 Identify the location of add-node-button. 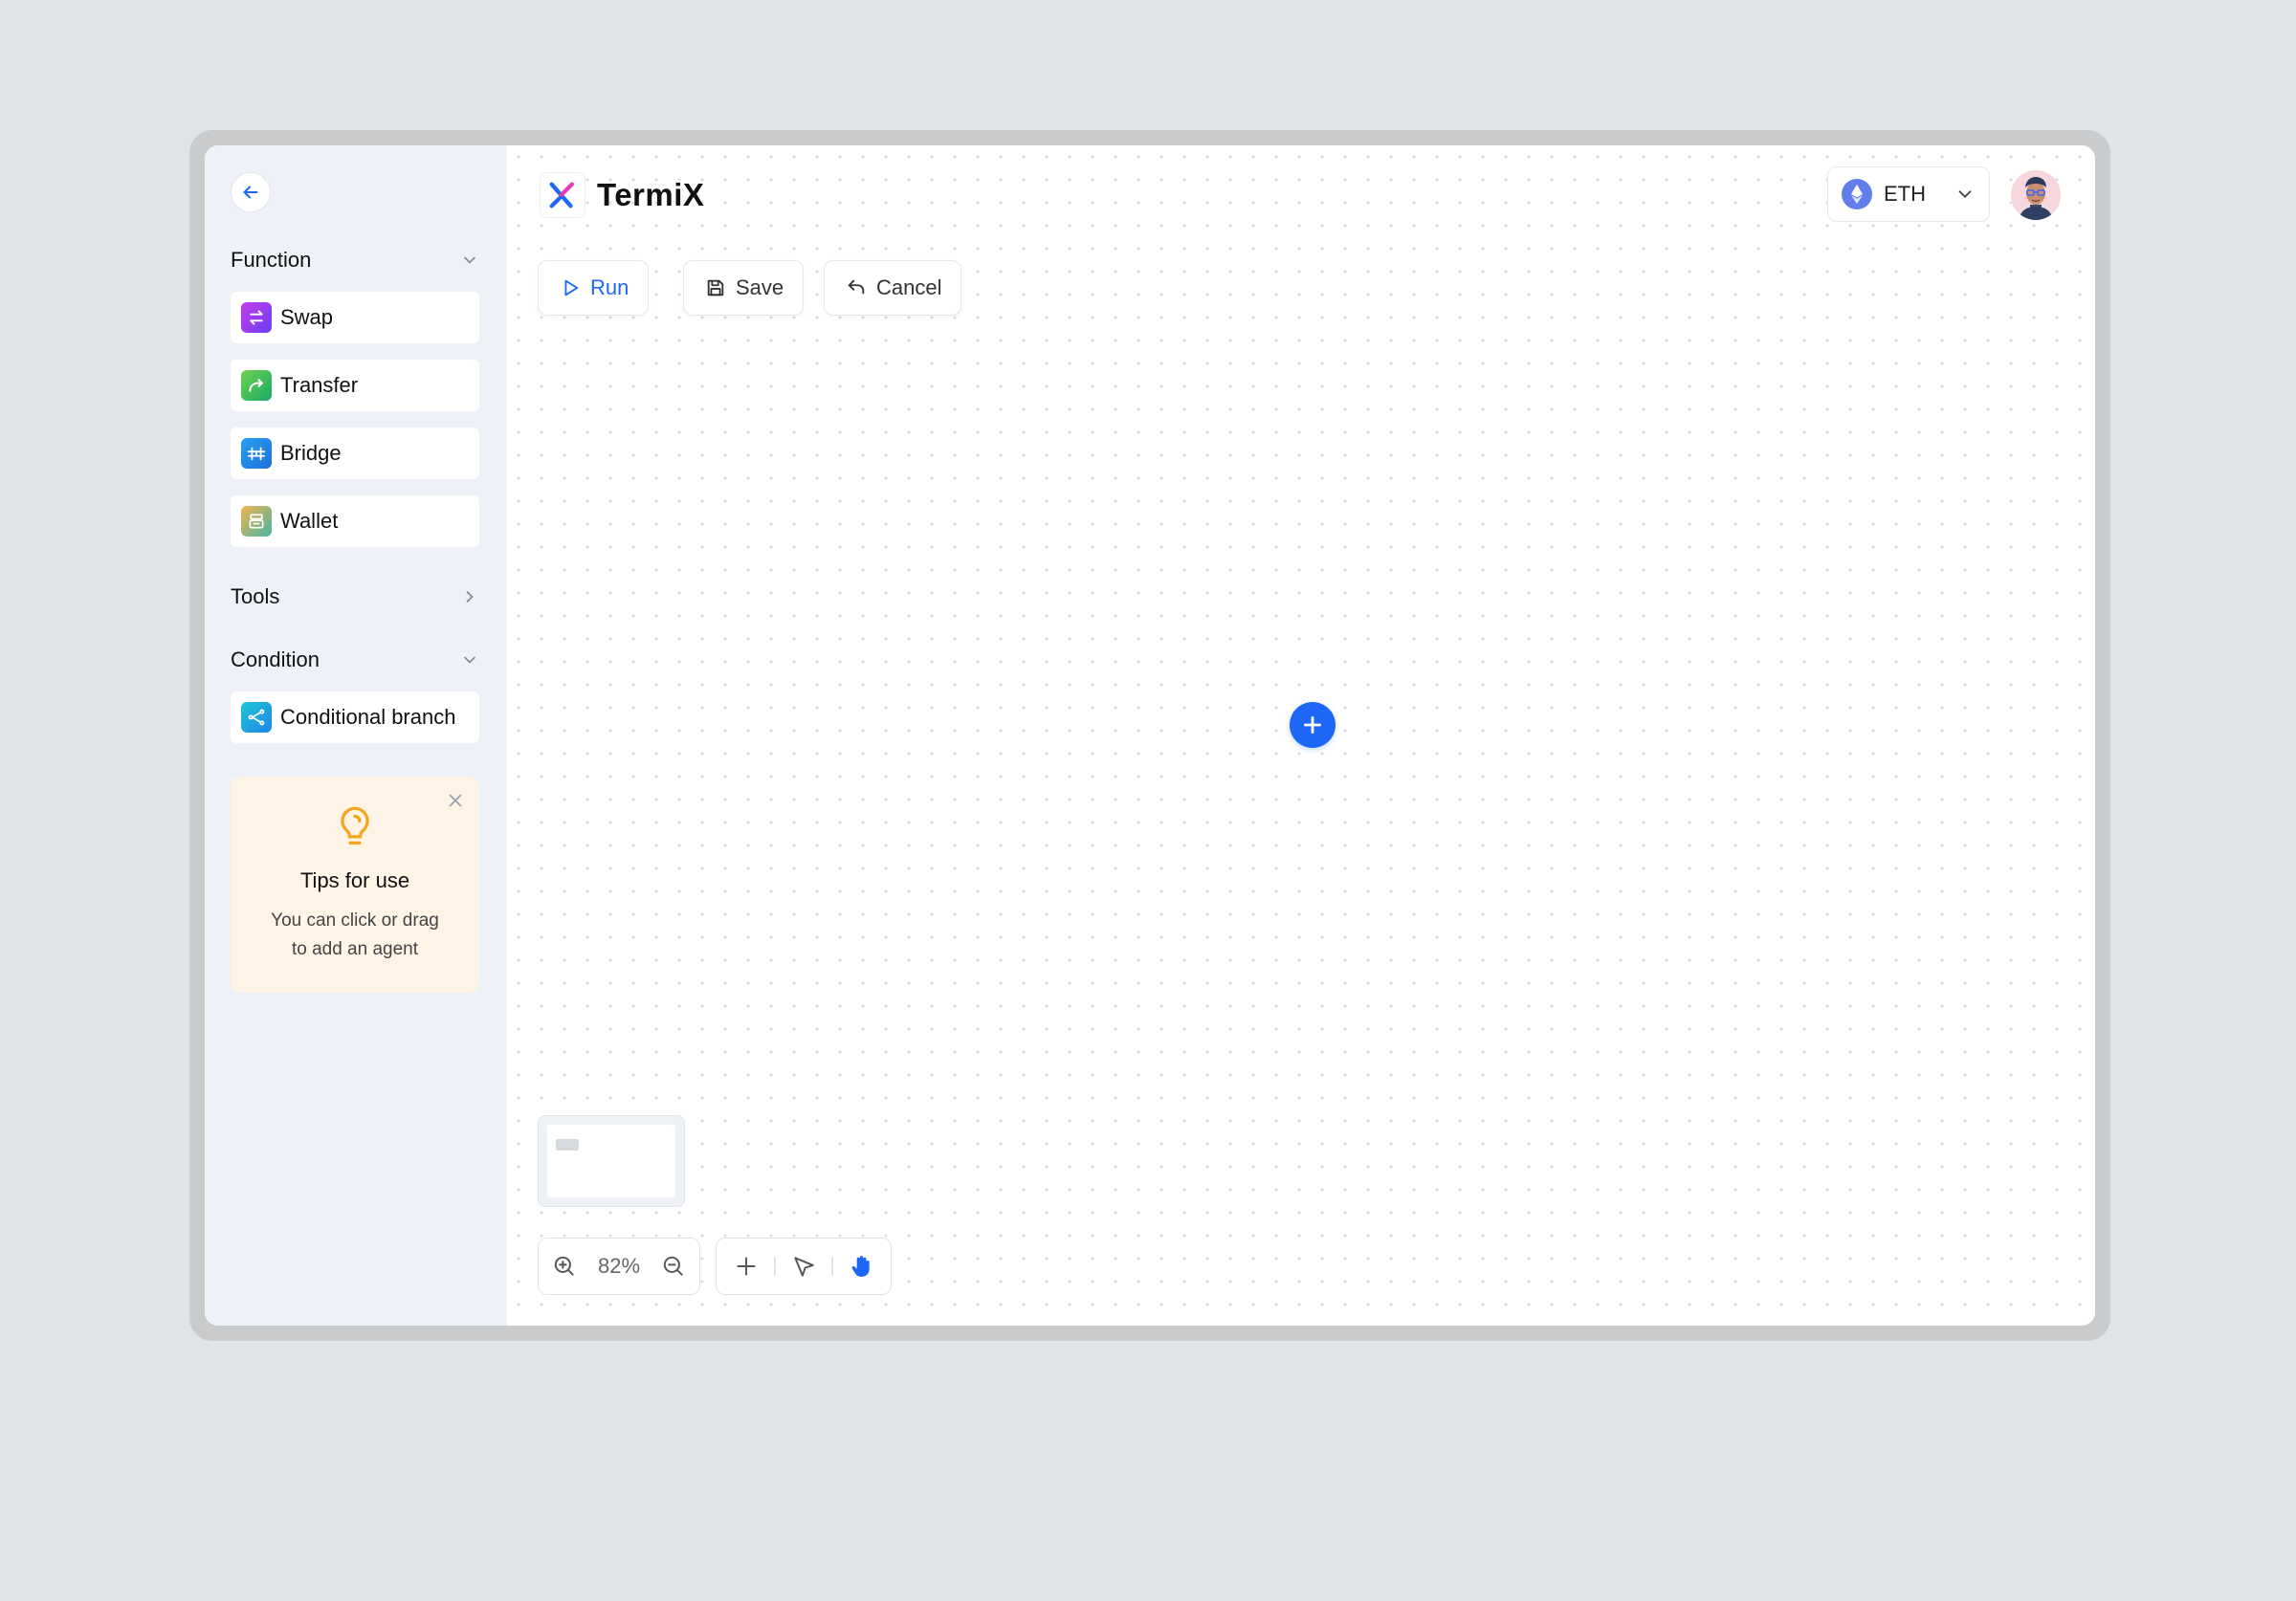
(1313, 725).